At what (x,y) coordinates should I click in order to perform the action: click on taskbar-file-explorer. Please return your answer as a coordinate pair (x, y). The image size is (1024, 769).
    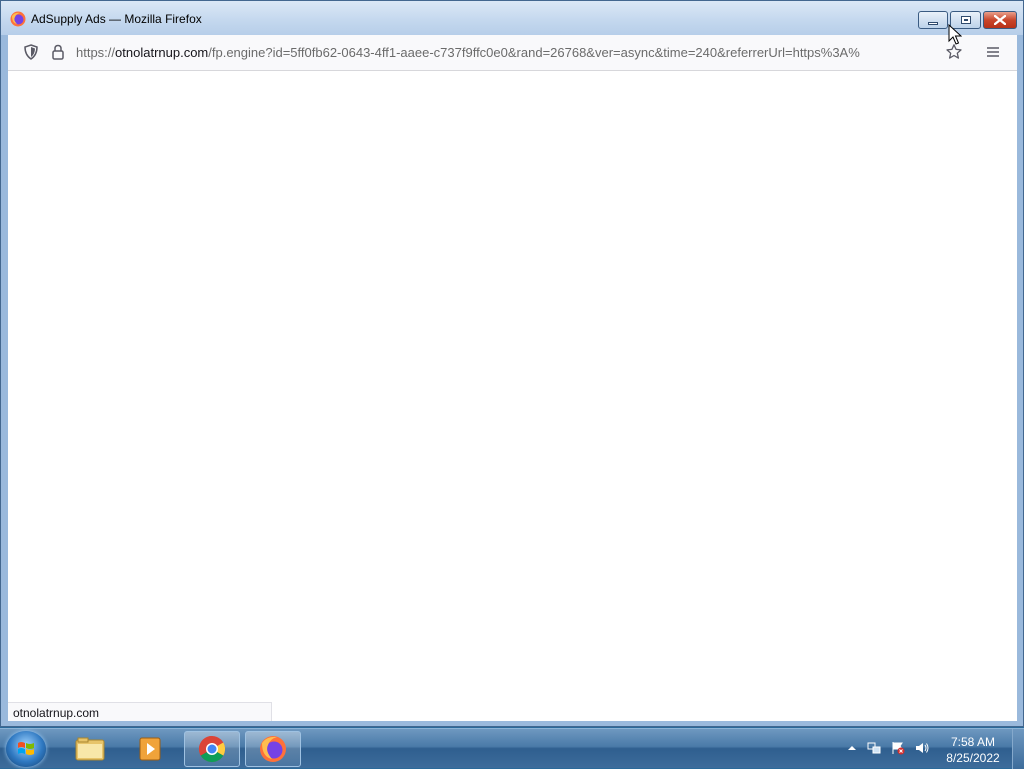
    Looking at the image, I should click on (90, 749).